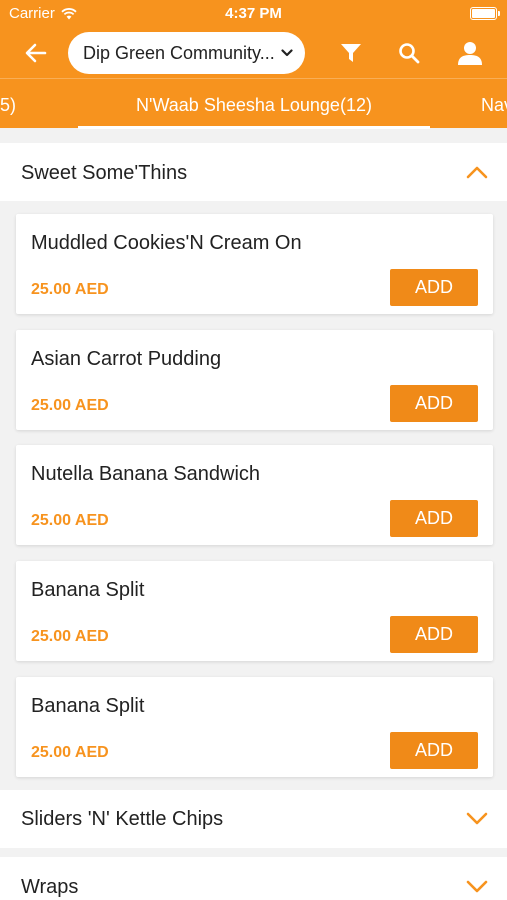  Describe the element at coordinates (485, 13) in the screenshot. I see `battery-icon` at that location.